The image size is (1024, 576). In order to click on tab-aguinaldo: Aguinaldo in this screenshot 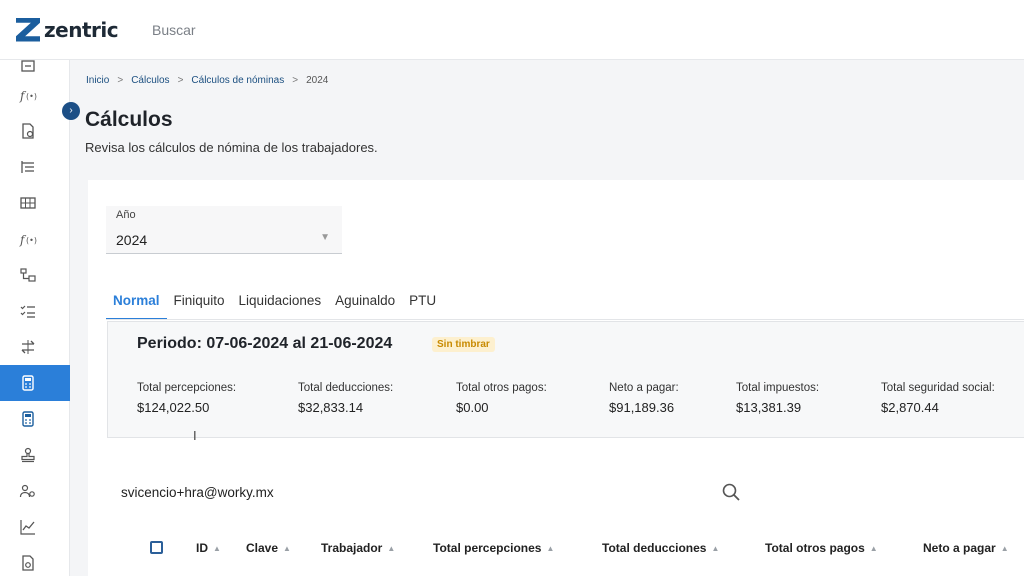, I will do `click(365, 305)`.